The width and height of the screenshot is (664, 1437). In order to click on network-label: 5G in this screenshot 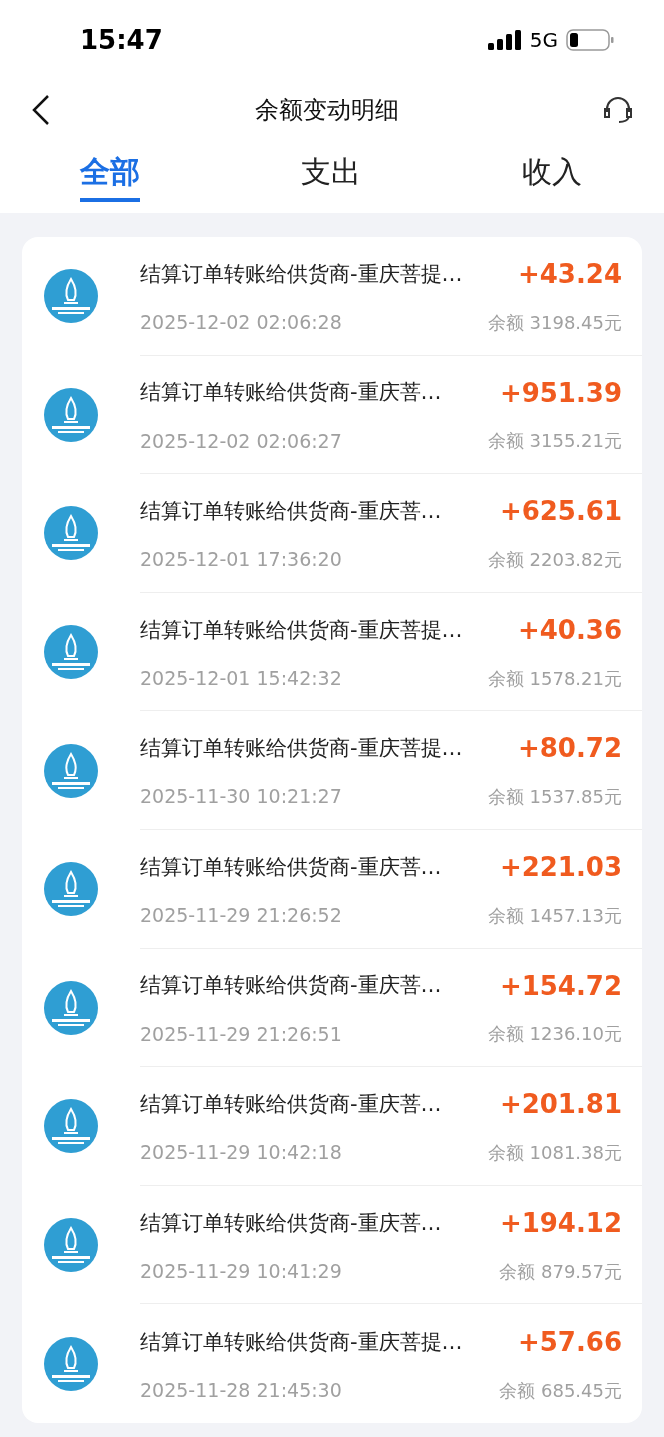, I will do `click(543, 40)`.